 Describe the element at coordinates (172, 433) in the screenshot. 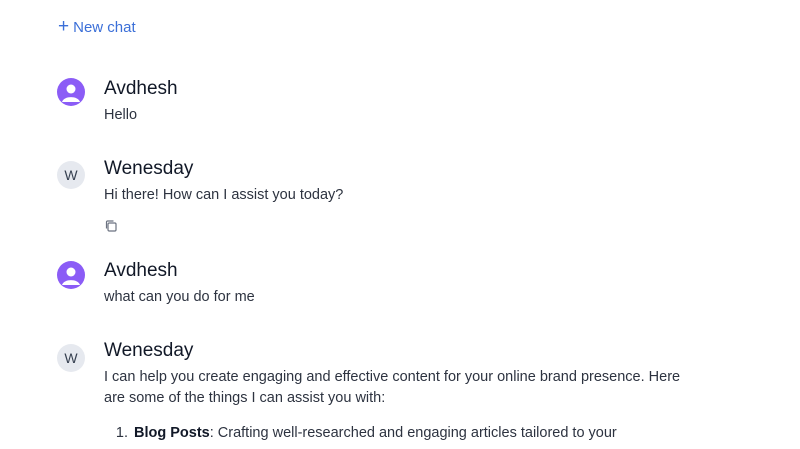

I see `list-item-title: Blog Posts` at that location.